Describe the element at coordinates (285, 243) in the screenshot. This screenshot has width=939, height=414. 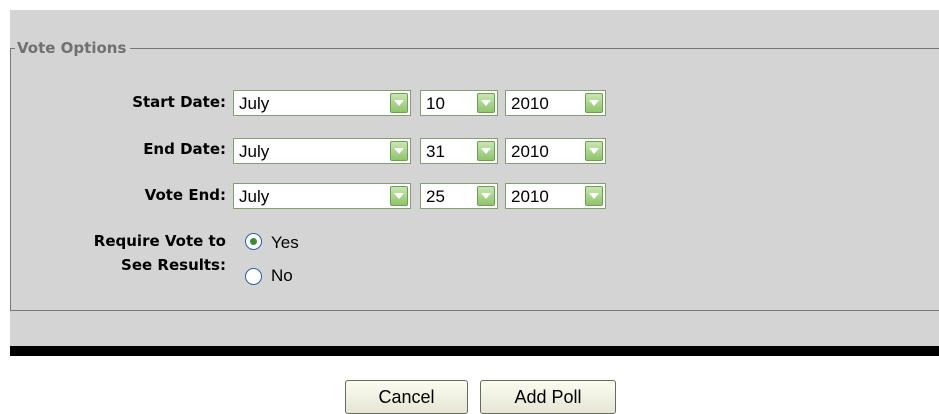
I see `require-vote-yes-label: Yes` at that location.